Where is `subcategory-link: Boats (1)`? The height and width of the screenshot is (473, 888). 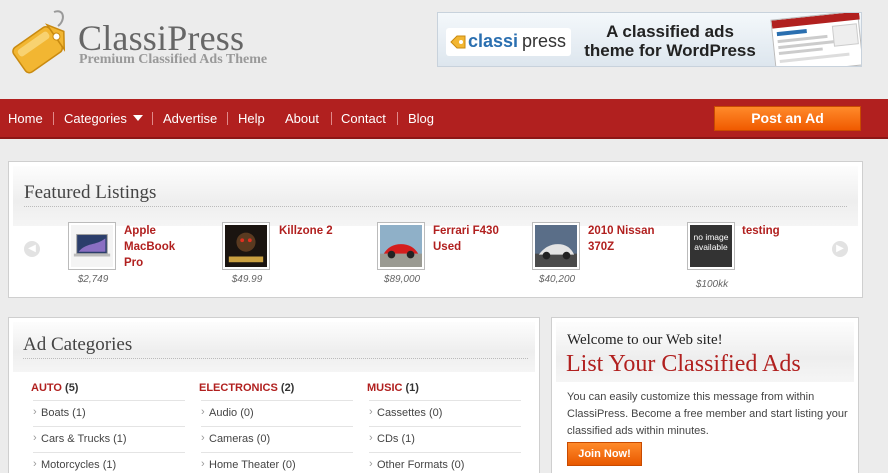
subcategory-link: Boats (1) is located at coordinates (109, 413).